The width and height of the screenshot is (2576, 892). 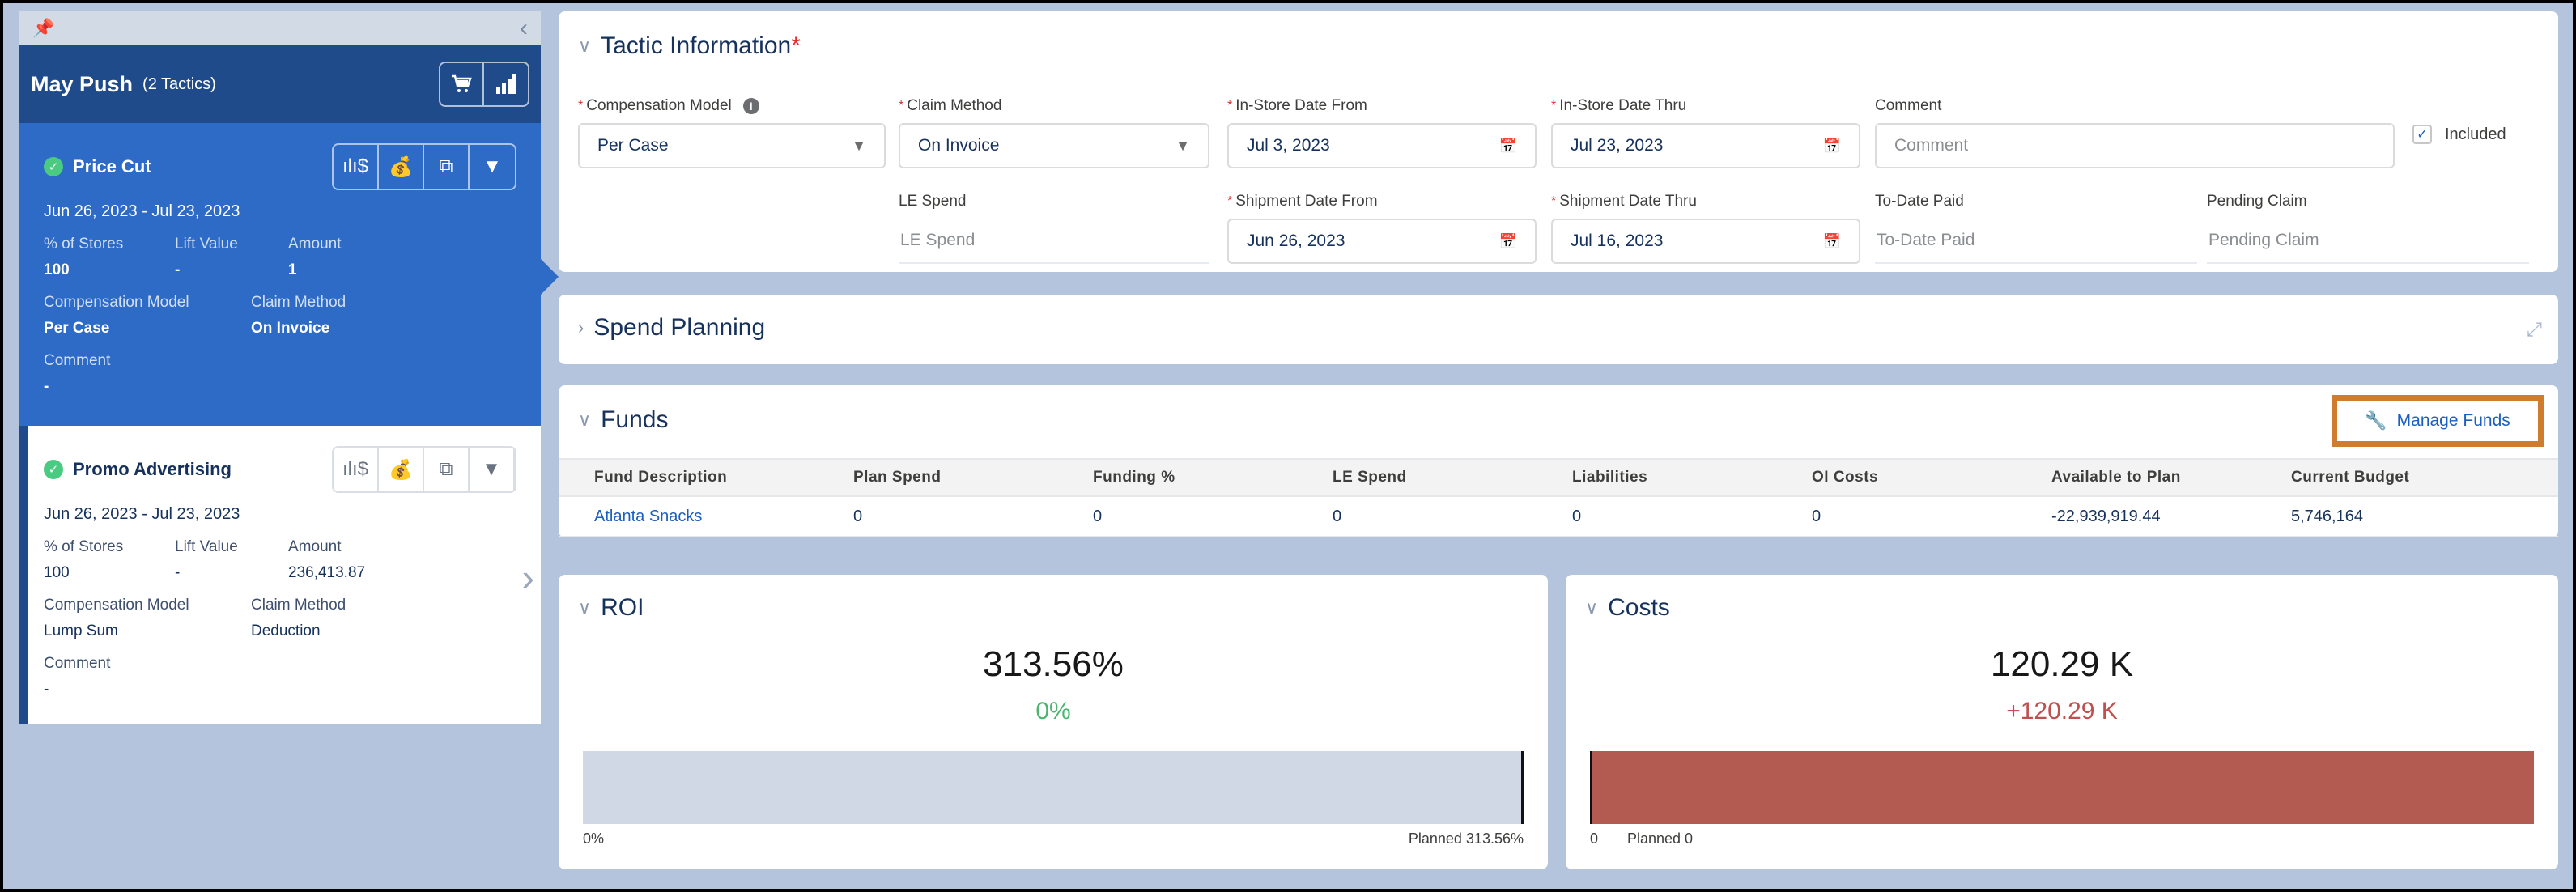 I want to click on column-header: Current Budget, so click(x=2413, y=477).